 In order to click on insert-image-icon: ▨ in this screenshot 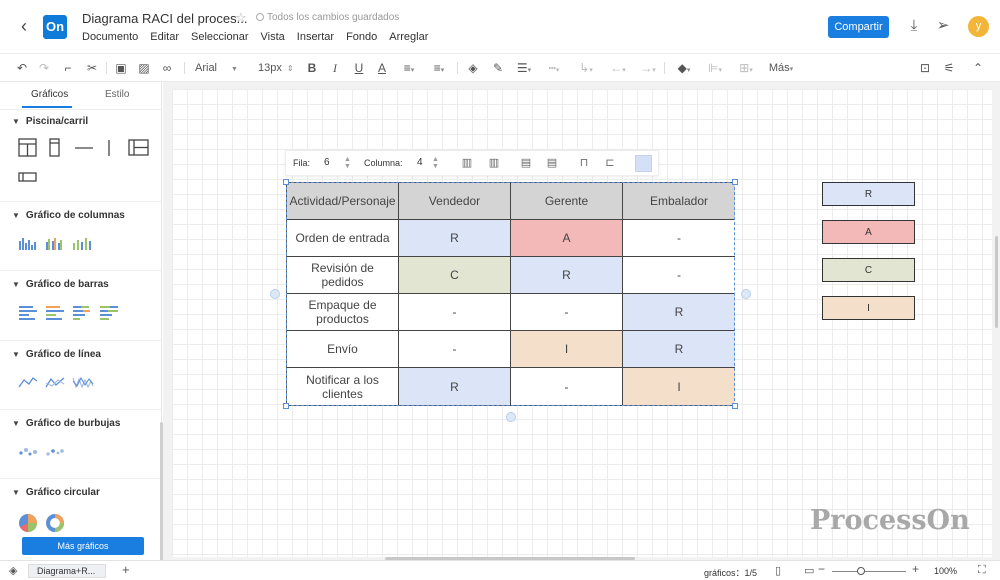, I will do `click(144, 68)`.